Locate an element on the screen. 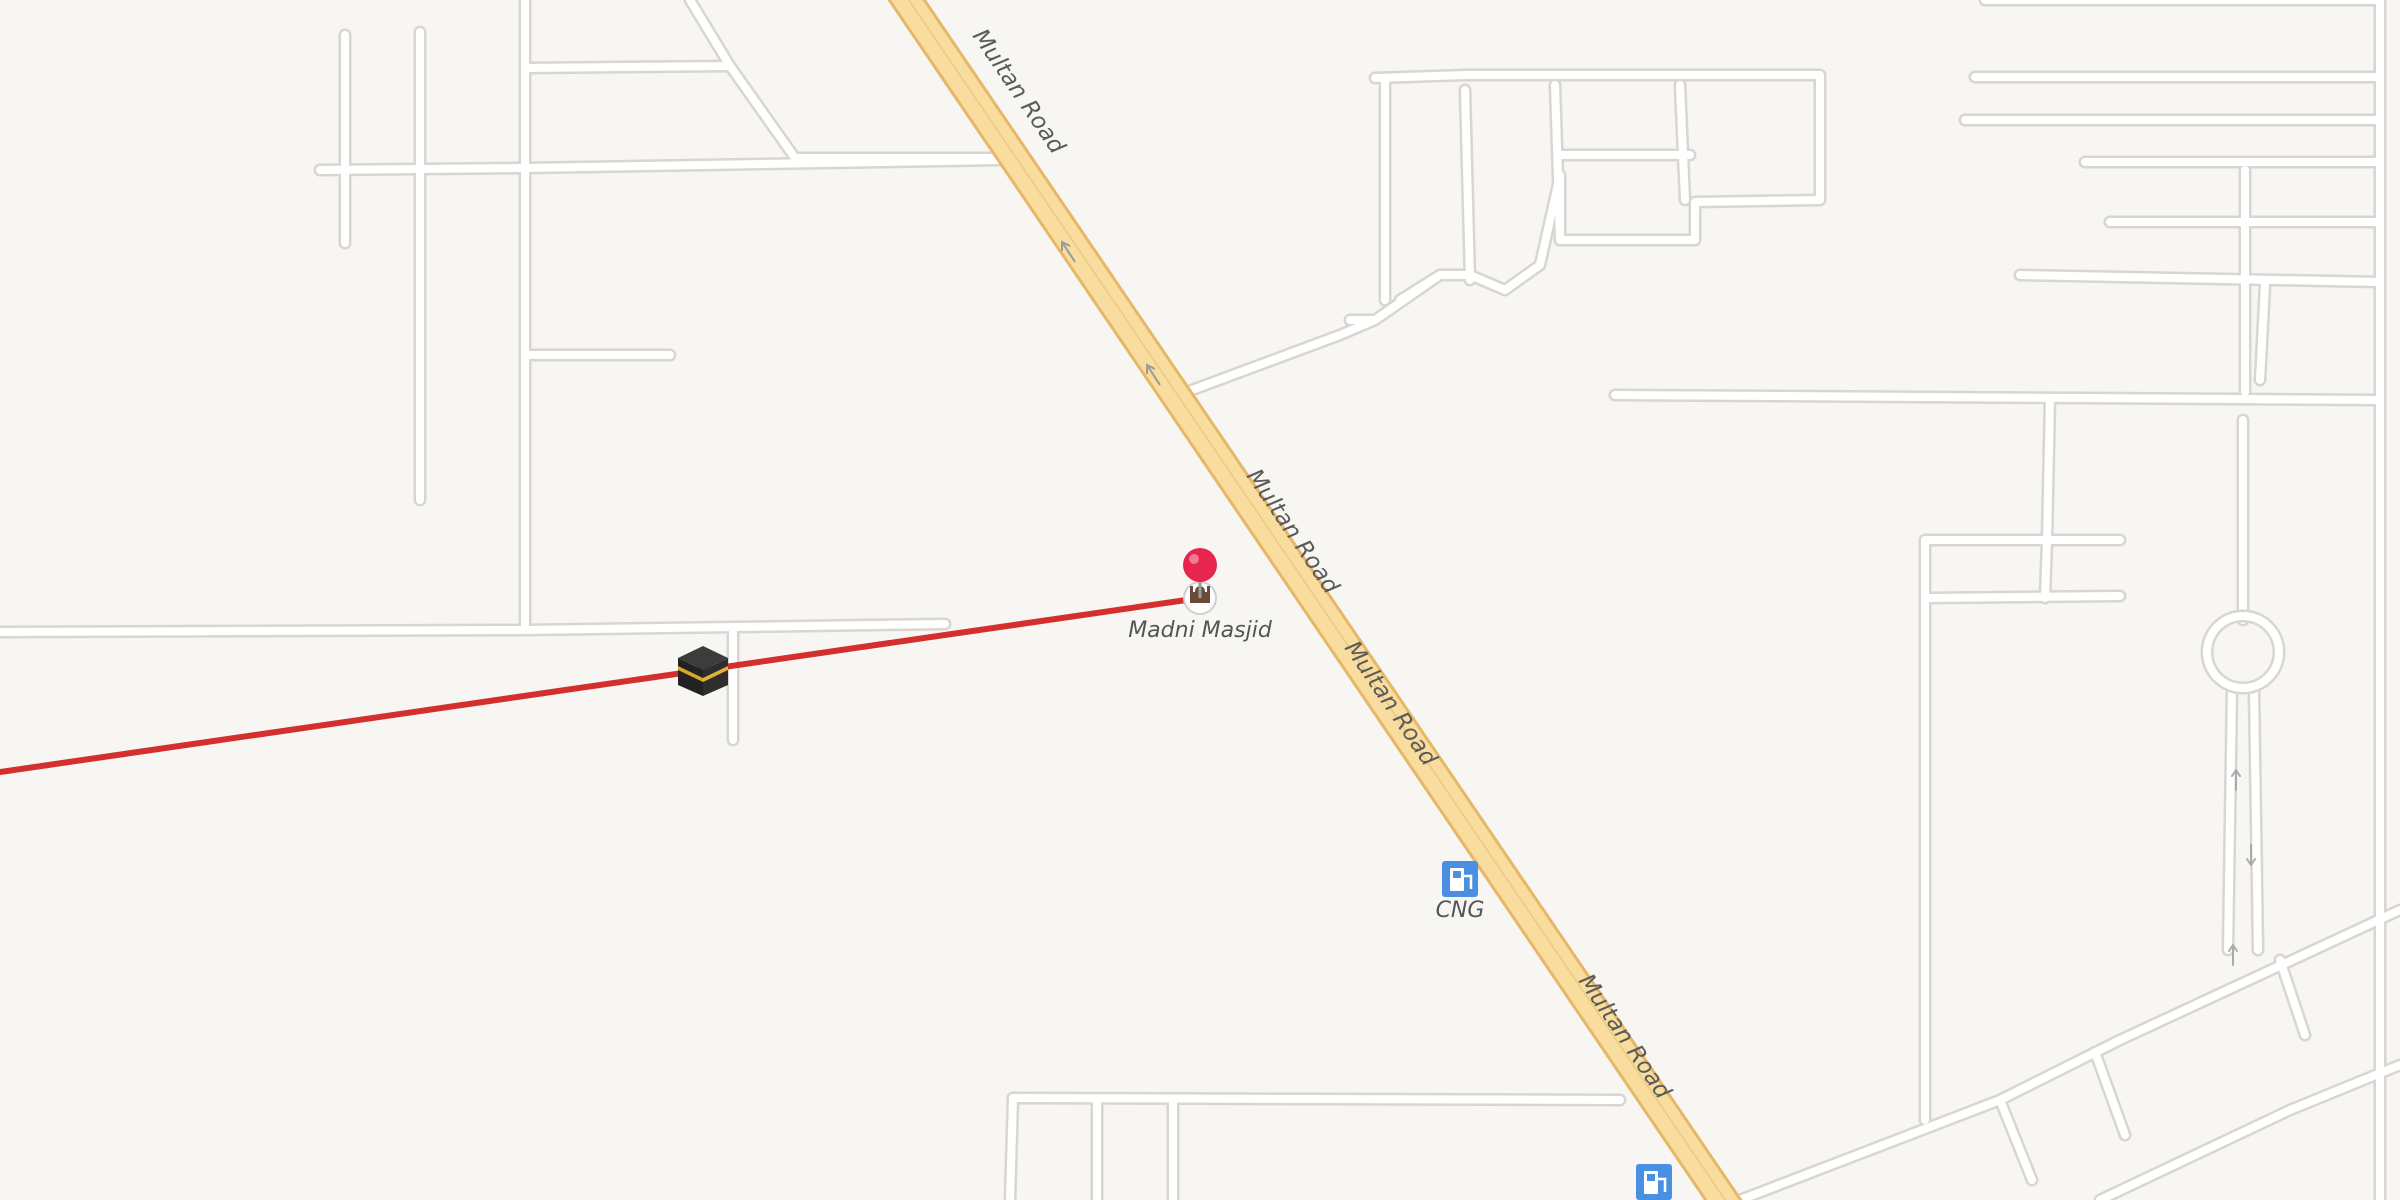 Image resolution: width=2400 pixels, height=1200 pixels. poi-label-madni-masjid: Madni Masjid is located at coordinates (1200, 630).